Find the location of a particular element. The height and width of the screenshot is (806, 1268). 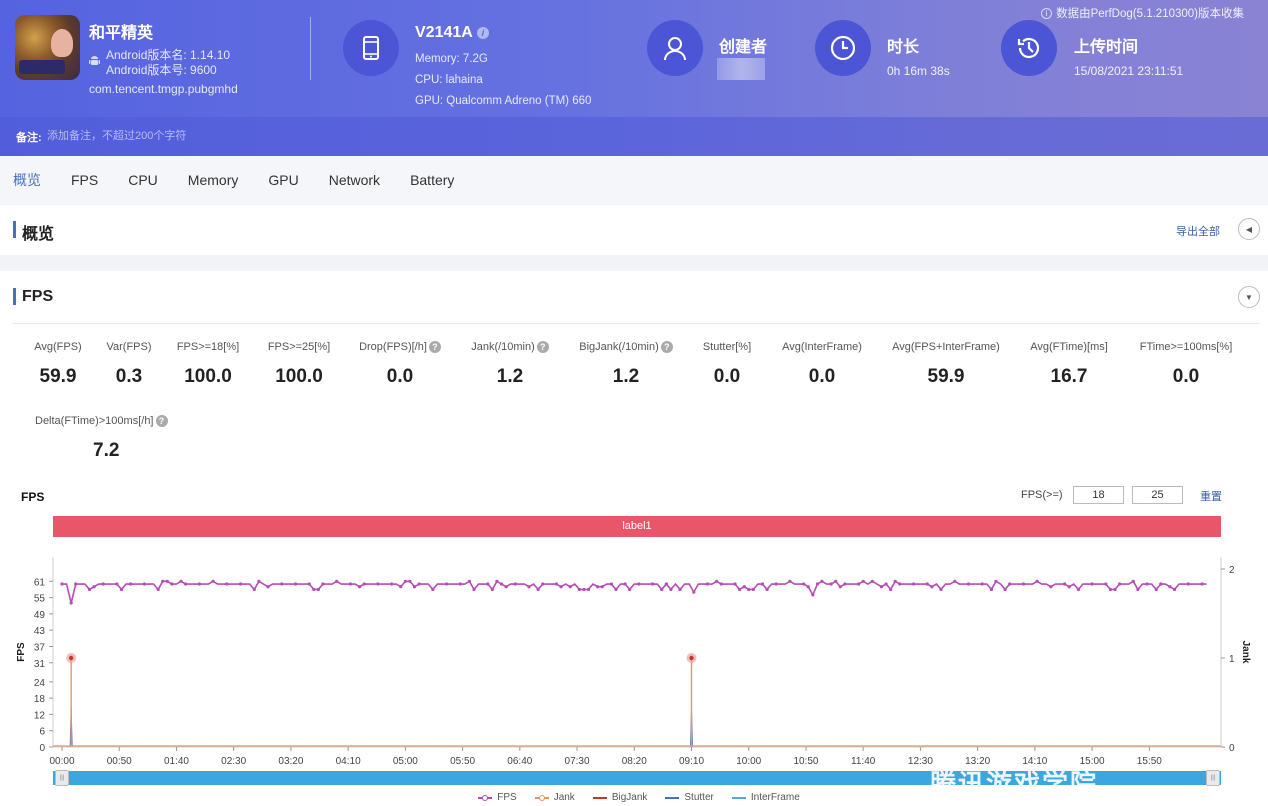

y-tick-label: 49 is located at coordinates (40, 615).